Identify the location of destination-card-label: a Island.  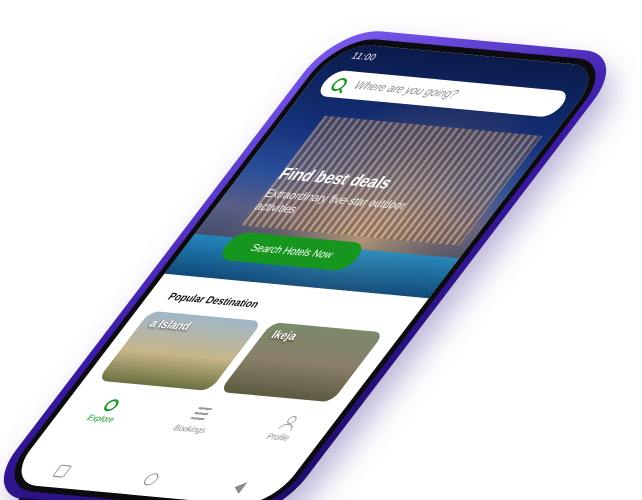
(169, 325).